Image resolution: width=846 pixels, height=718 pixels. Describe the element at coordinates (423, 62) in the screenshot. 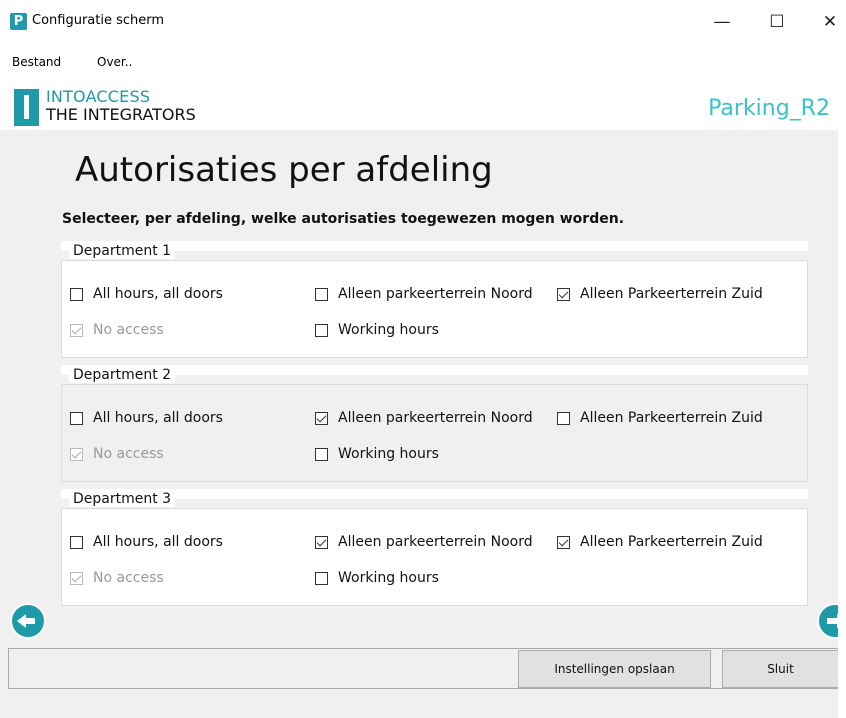

I see `menu-bar: Bestand Over..` at that location.